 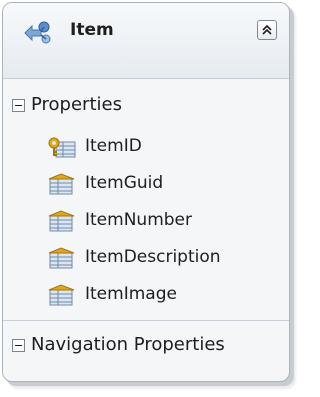 What do you see at coordinates (138, 220) in the screenshot?
I see `property-label: ItemNumber` at bounding box center [138, 220].